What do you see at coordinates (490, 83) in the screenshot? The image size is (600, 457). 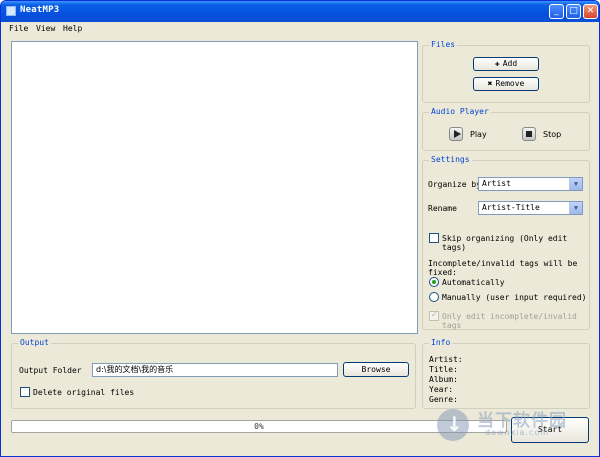 I see `x-icon: ✖` at bounding box center [490, 83].